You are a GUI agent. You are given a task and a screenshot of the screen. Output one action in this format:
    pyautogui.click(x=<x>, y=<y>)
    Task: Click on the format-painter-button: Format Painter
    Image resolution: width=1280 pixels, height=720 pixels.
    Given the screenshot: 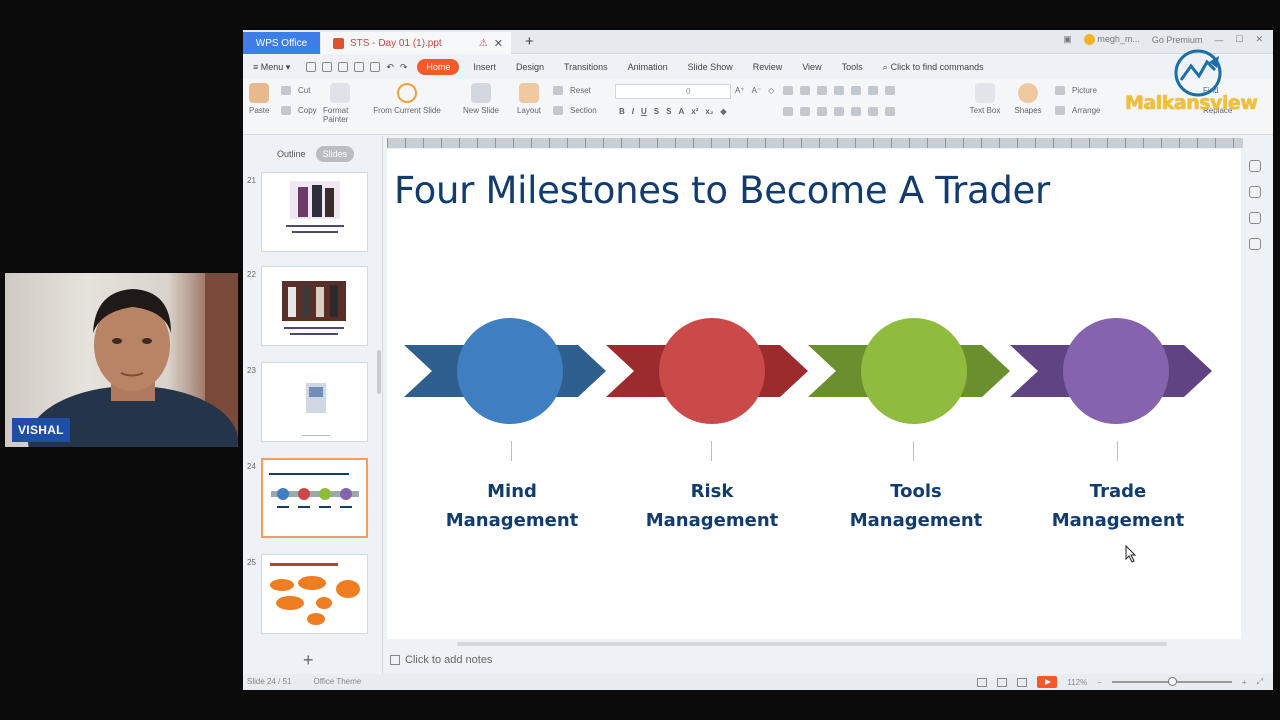 What is the action you would take?
    pyautogui.click(x=340, y=103)
    